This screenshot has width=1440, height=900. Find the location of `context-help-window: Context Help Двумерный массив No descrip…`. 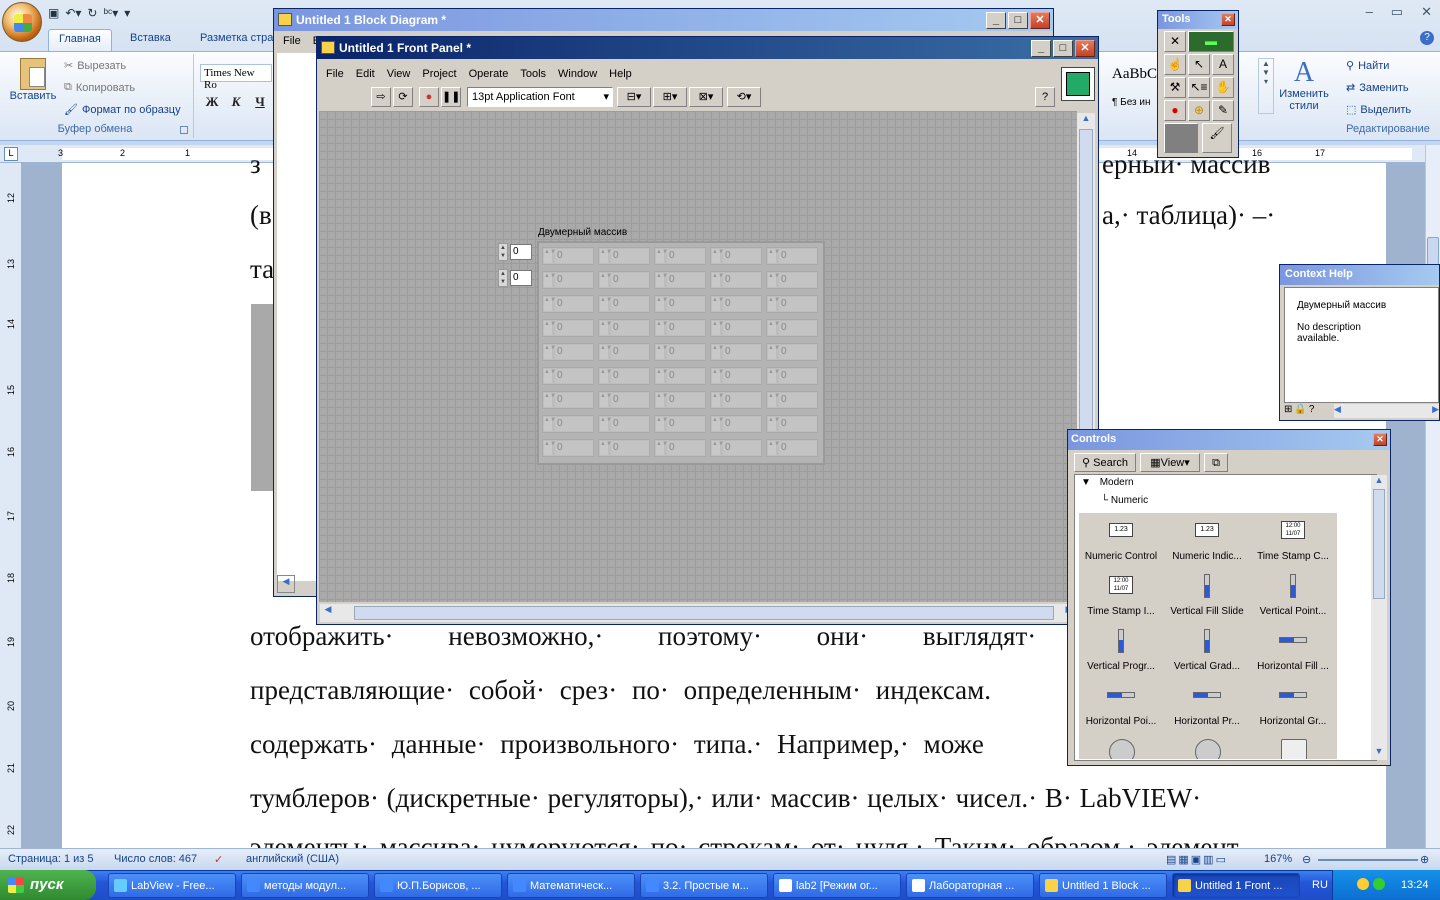

context-help-window: Context Help Двумерный массив No descrip… is located at coordinates (1359, 342).